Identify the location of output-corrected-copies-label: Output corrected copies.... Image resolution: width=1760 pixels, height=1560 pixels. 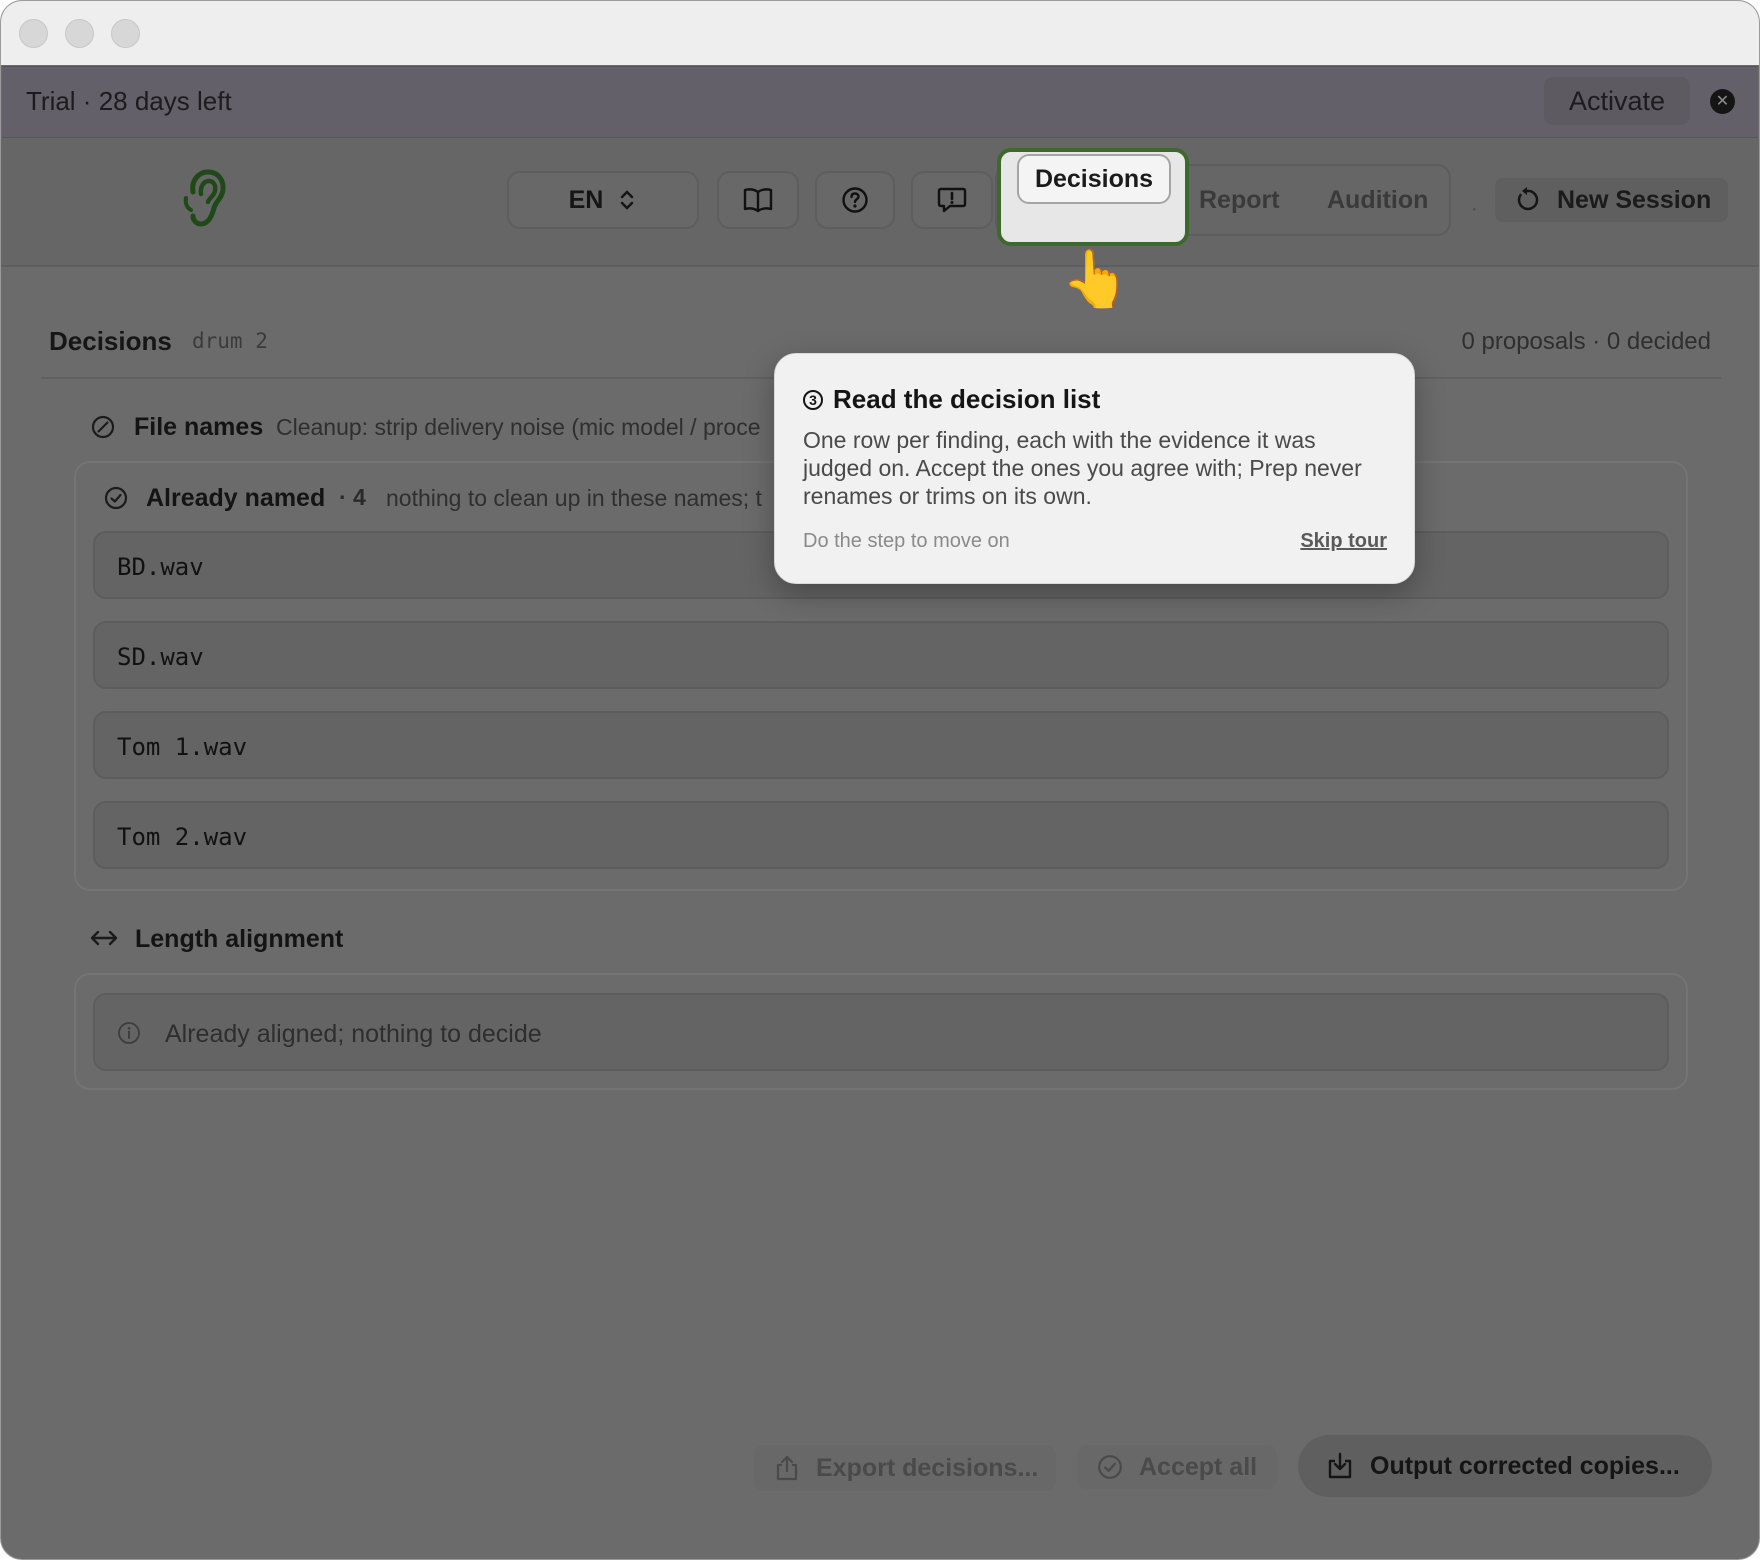
(1525, 1465).